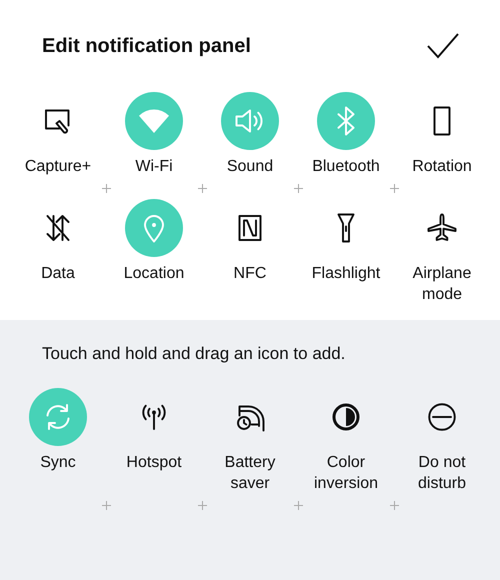 This screenshot has height=580, width=500. I want to click on quick-setting-tile: Airplane mode, so click(442, 252).